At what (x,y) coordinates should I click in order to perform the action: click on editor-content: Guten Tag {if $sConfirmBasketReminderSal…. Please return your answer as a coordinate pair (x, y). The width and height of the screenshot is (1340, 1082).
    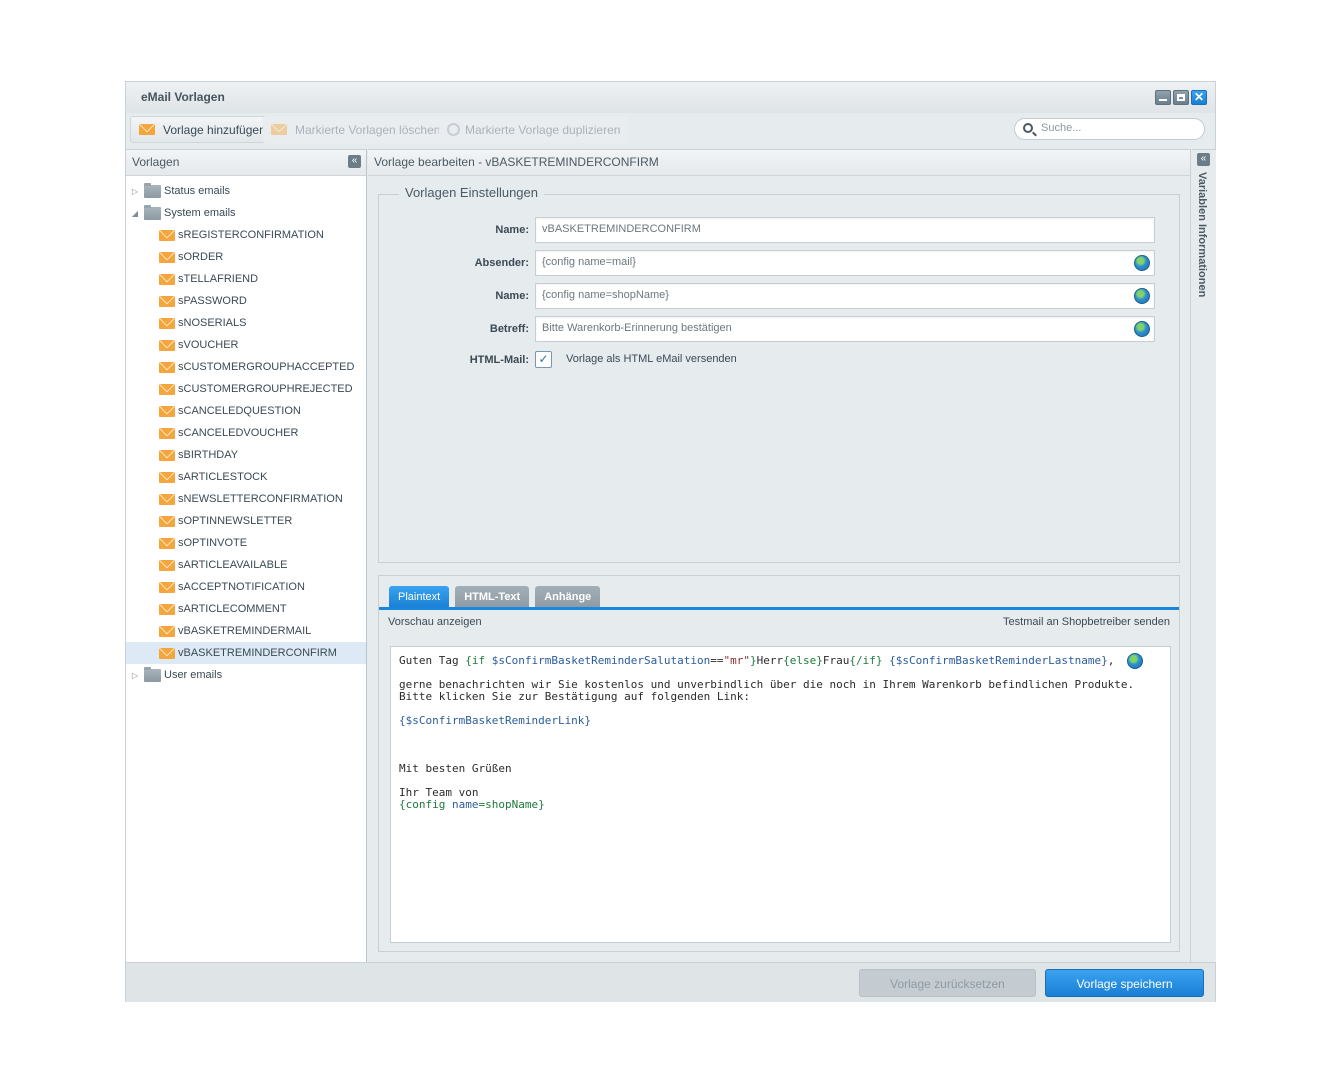
    Looking at the image, I should click on (766, 733).